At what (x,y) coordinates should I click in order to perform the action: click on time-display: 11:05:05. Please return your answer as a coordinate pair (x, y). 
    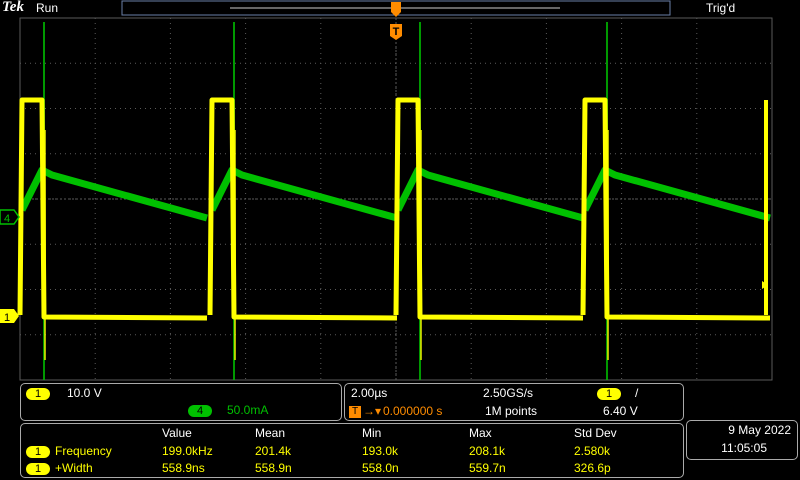
    Looking at the image, I should click on (744, 448).